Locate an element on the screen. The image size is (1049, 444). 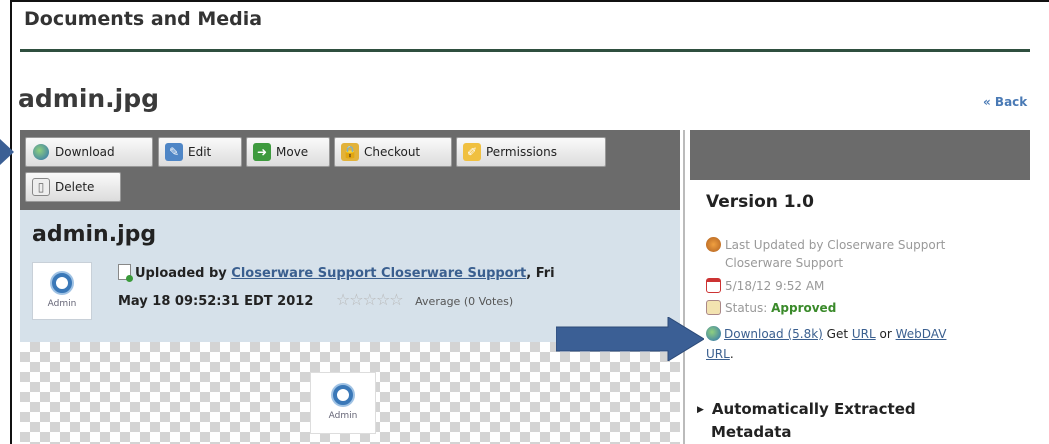
edit-button-label: Edit is located at coordinates (200, 152).